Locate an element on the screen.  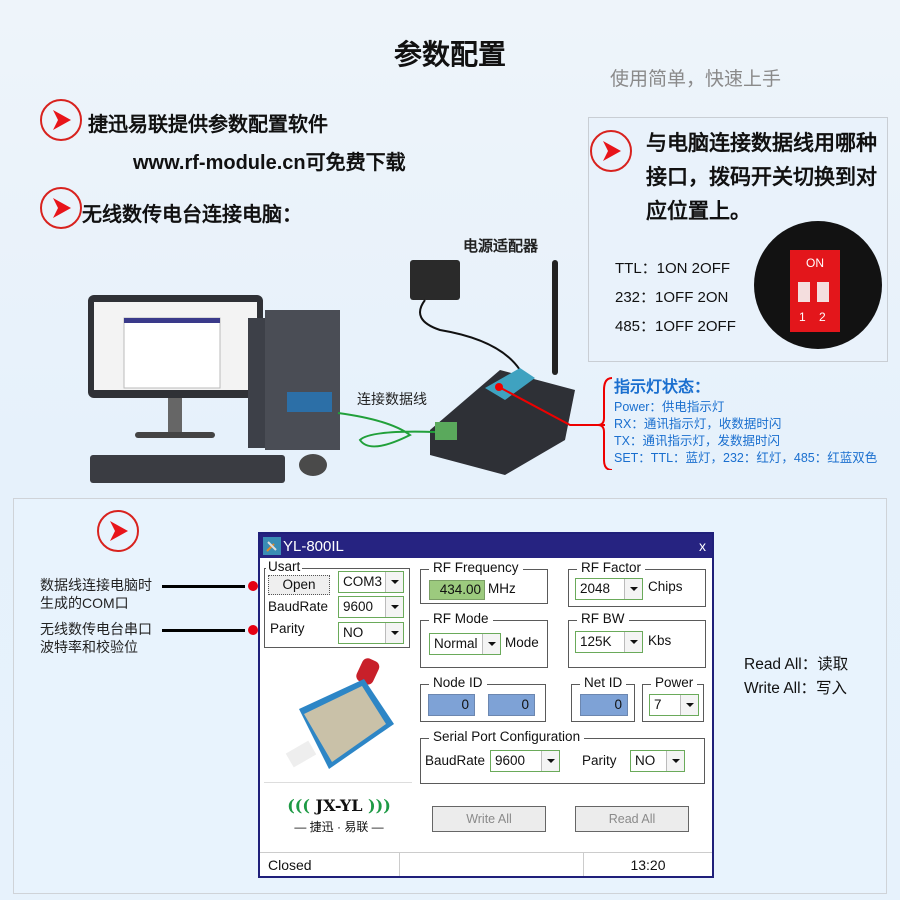
node-id-input-2: 0 is located at coordinates (511, 705).